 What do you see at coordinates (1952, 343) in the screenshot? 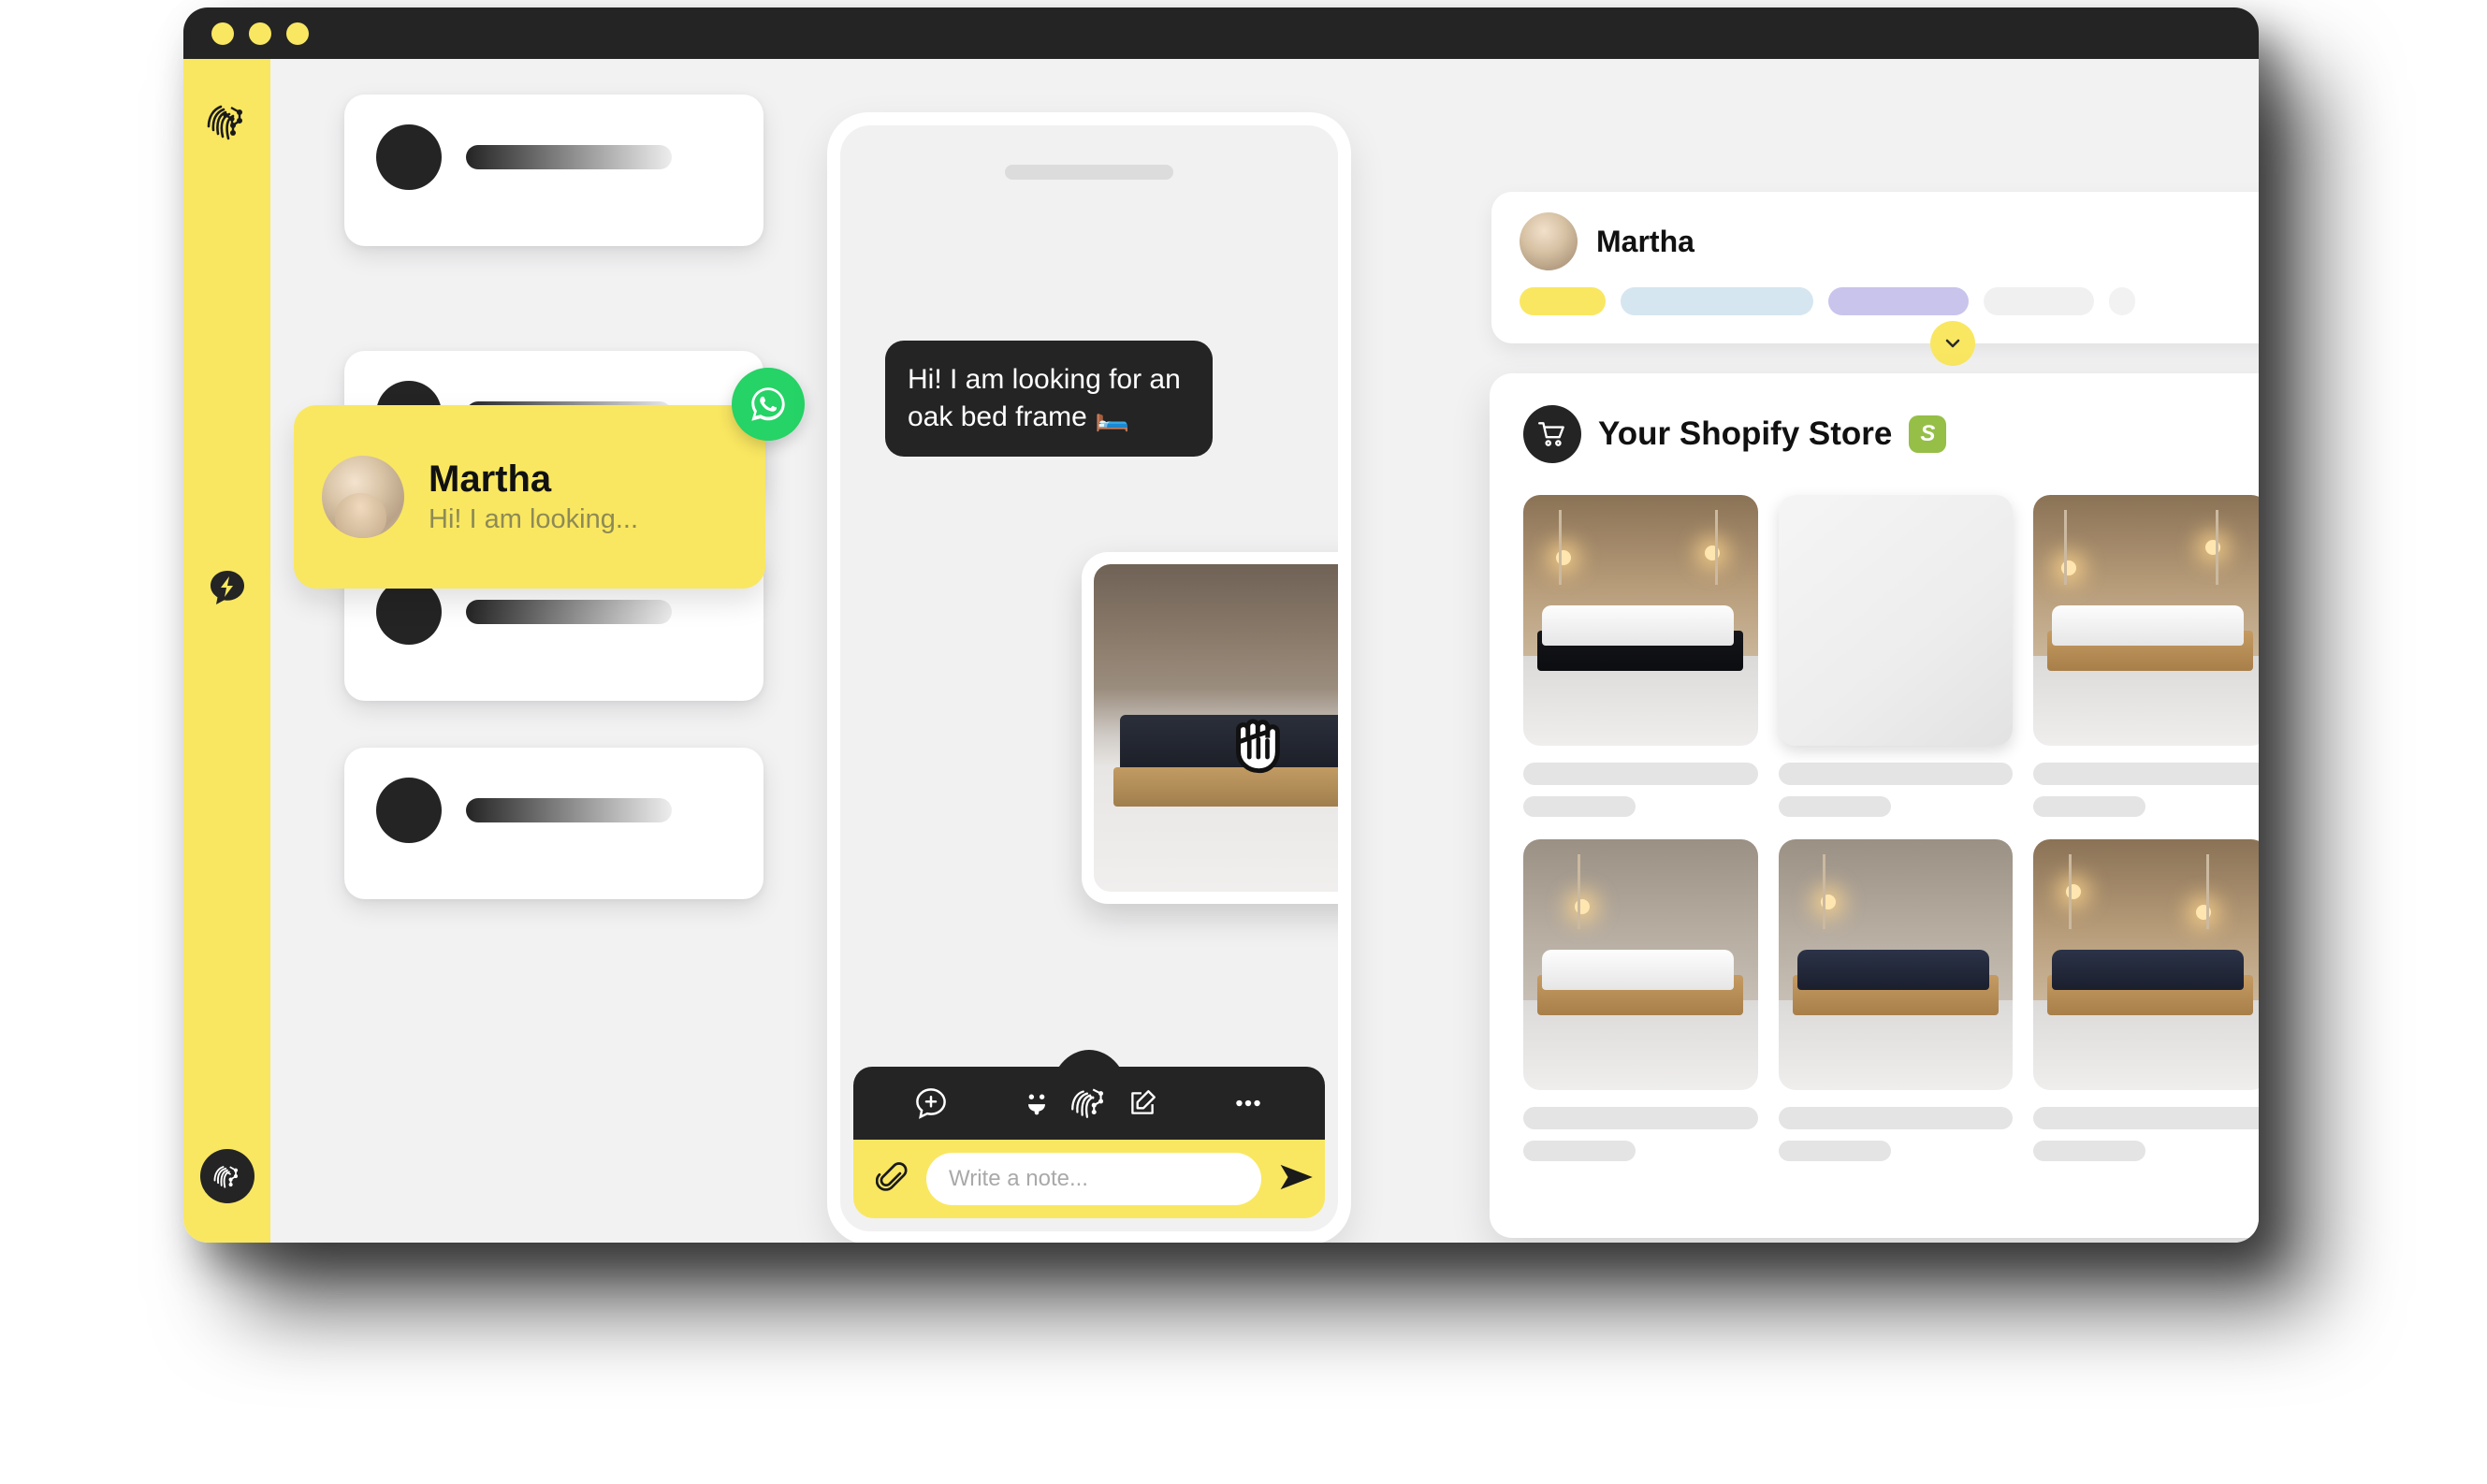
I see `chevron-down-icon` at bounding box center [1952, 343].